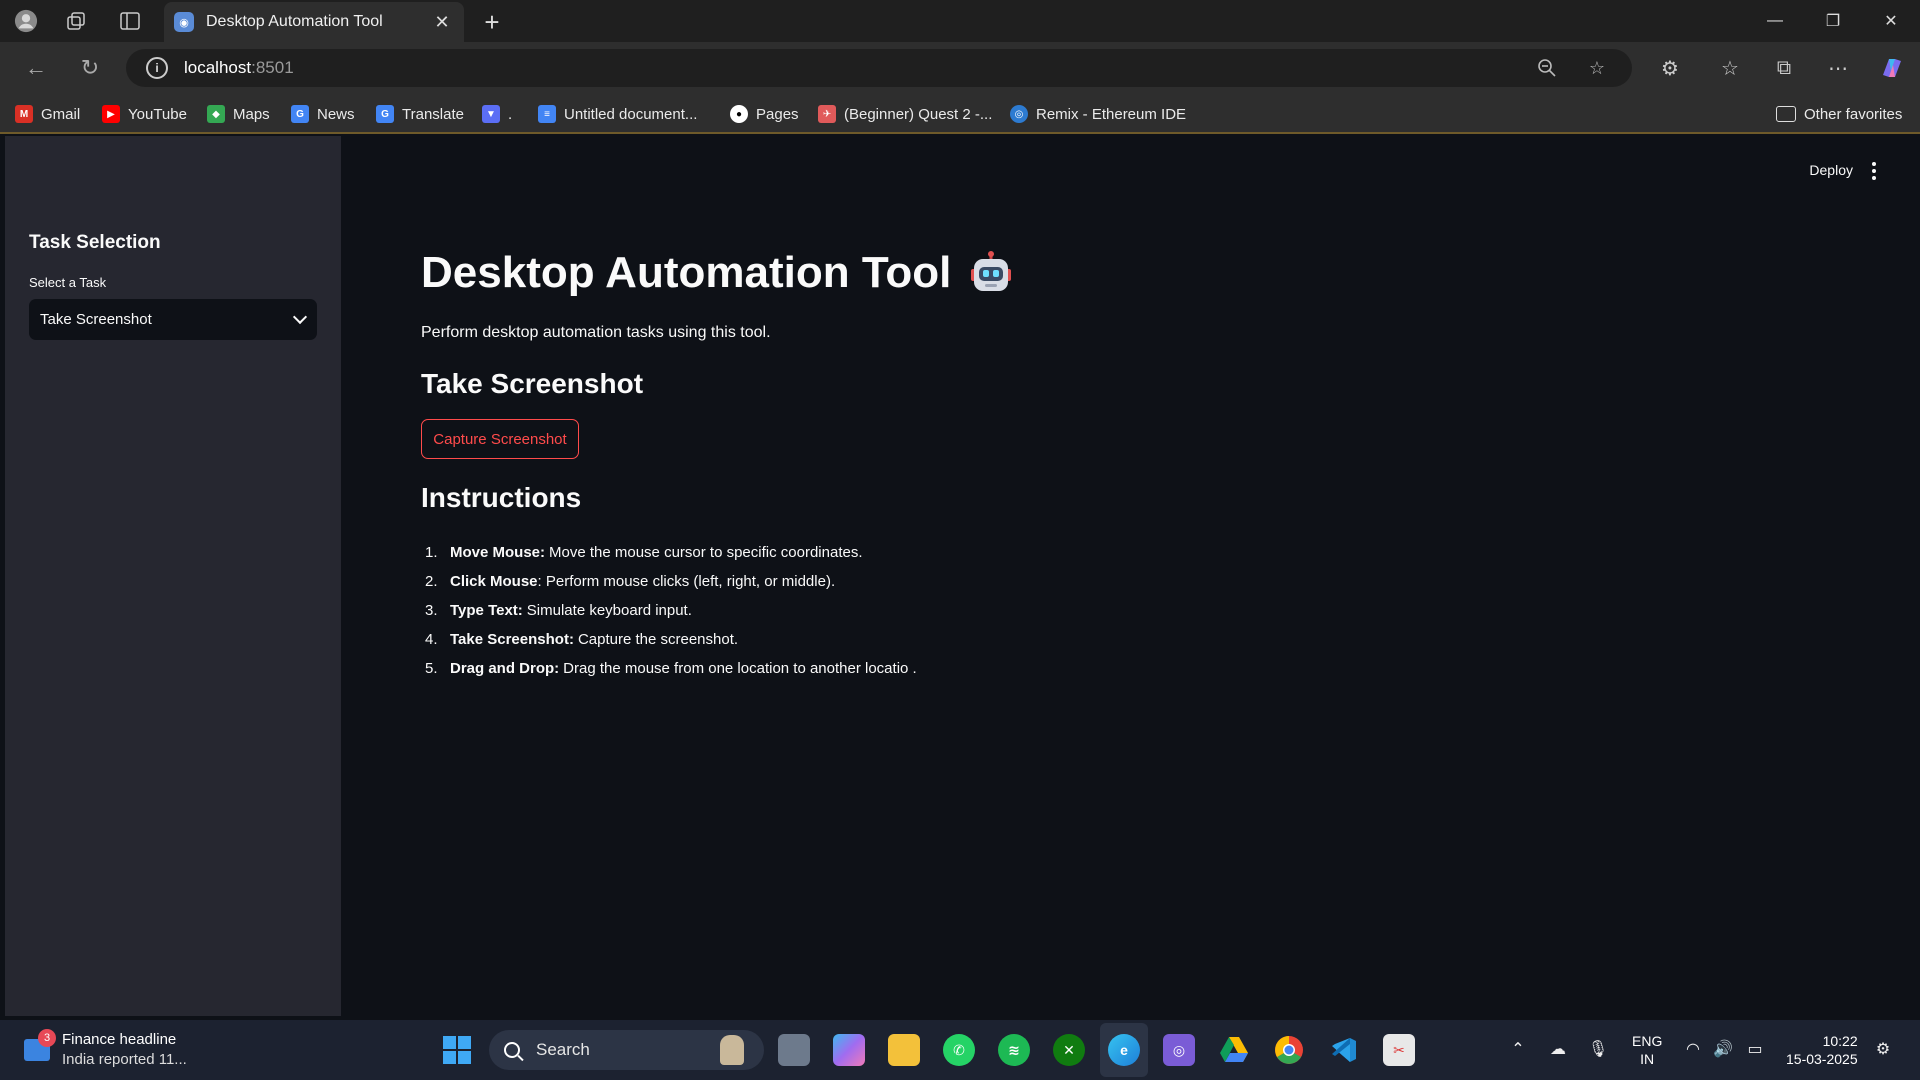 The image size is (1920, 1080). What do you see at coordinates (1558, 1049) in the screenshot?
I see `onedrive-icon: ☁` at bounding box center [1558, 1049].